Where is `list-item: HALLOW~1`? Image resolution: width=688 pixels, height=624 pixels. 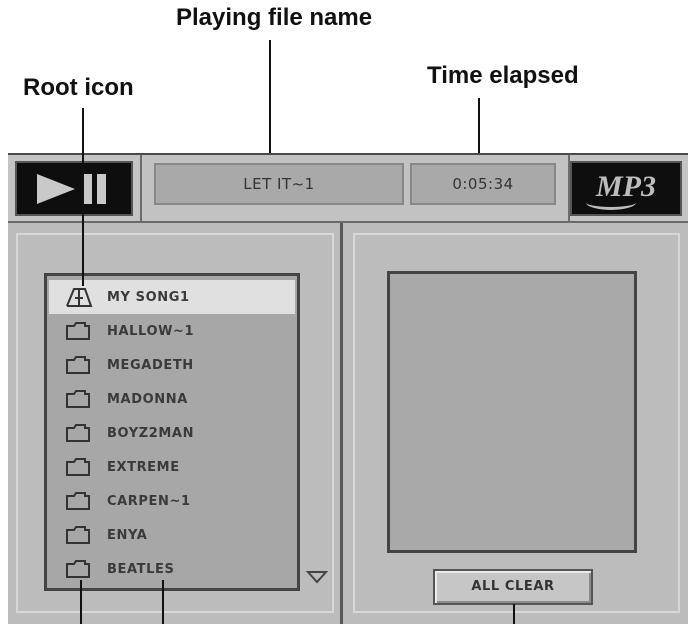
list-item: HALLOW~1 is located at coordinates (172, 331).